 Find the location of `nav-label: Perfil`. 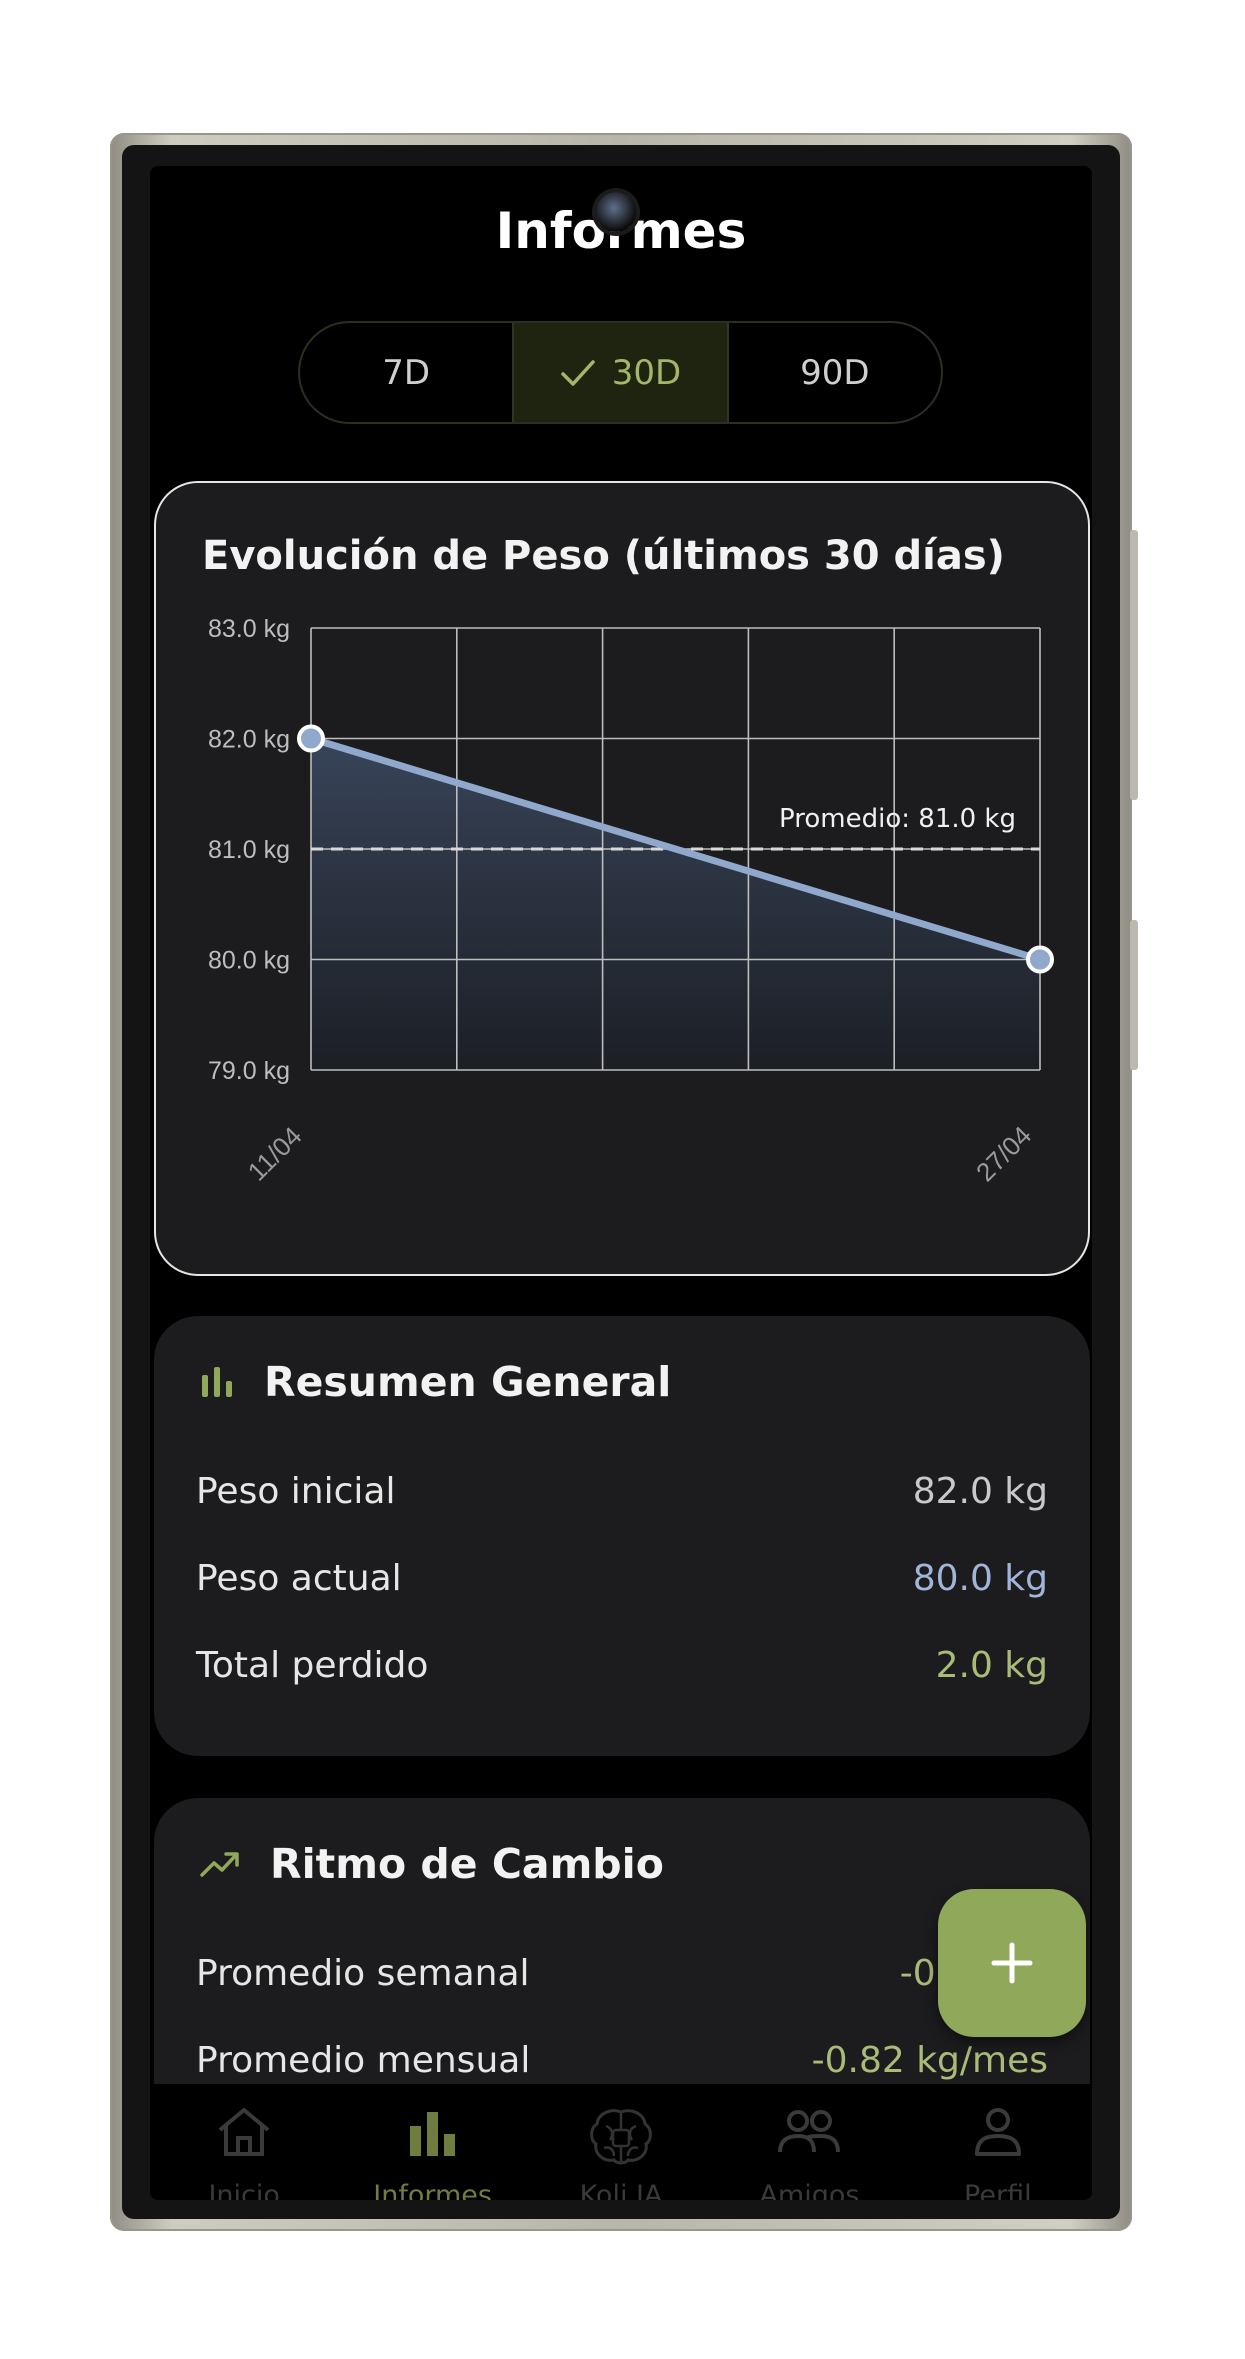

nav-label: Perfil is located at coordinates (998, 2190).